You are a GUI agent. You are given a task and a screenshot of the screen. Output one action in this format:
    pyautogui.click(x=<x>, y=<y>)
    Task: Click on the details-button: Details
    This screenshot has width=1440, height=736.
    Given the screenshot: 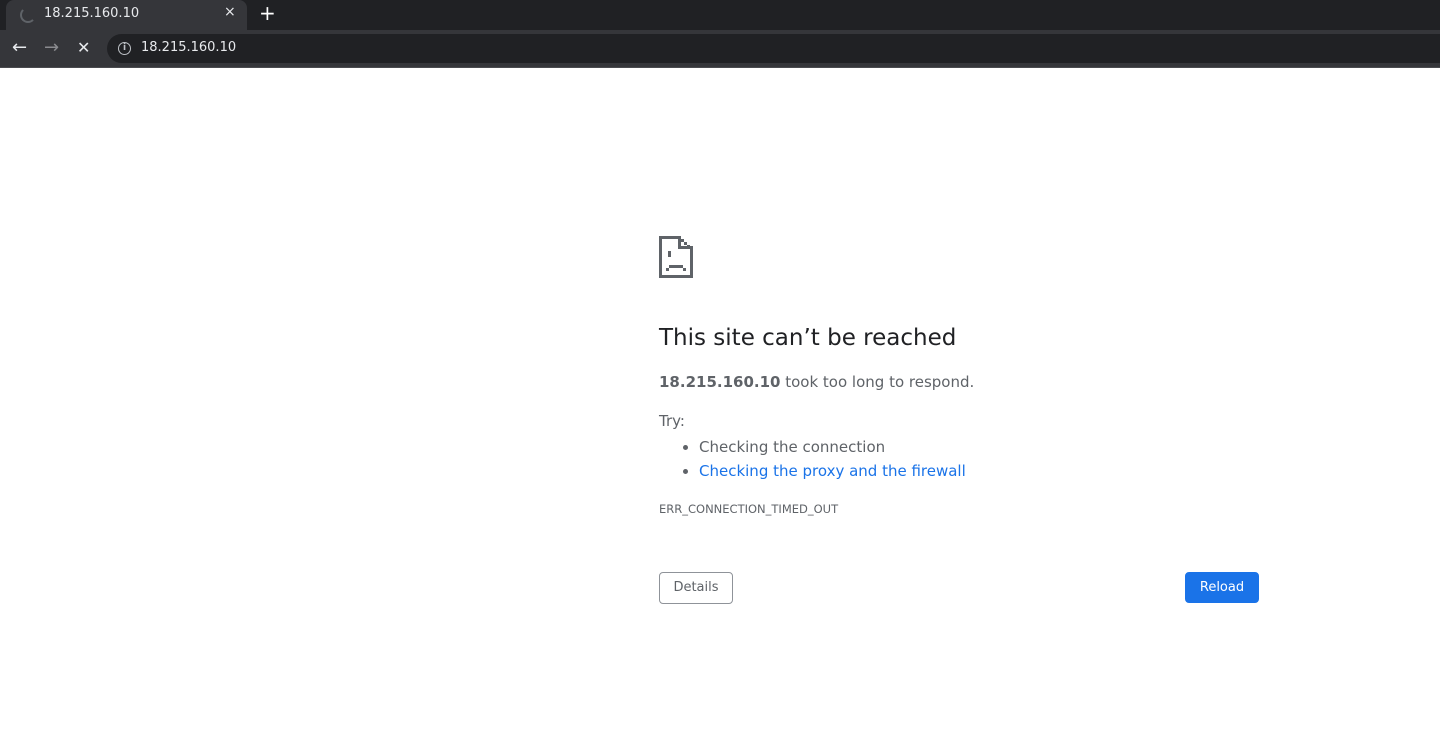 What is the action you would take?
    pyautogui.click(x=696, y=588)
    